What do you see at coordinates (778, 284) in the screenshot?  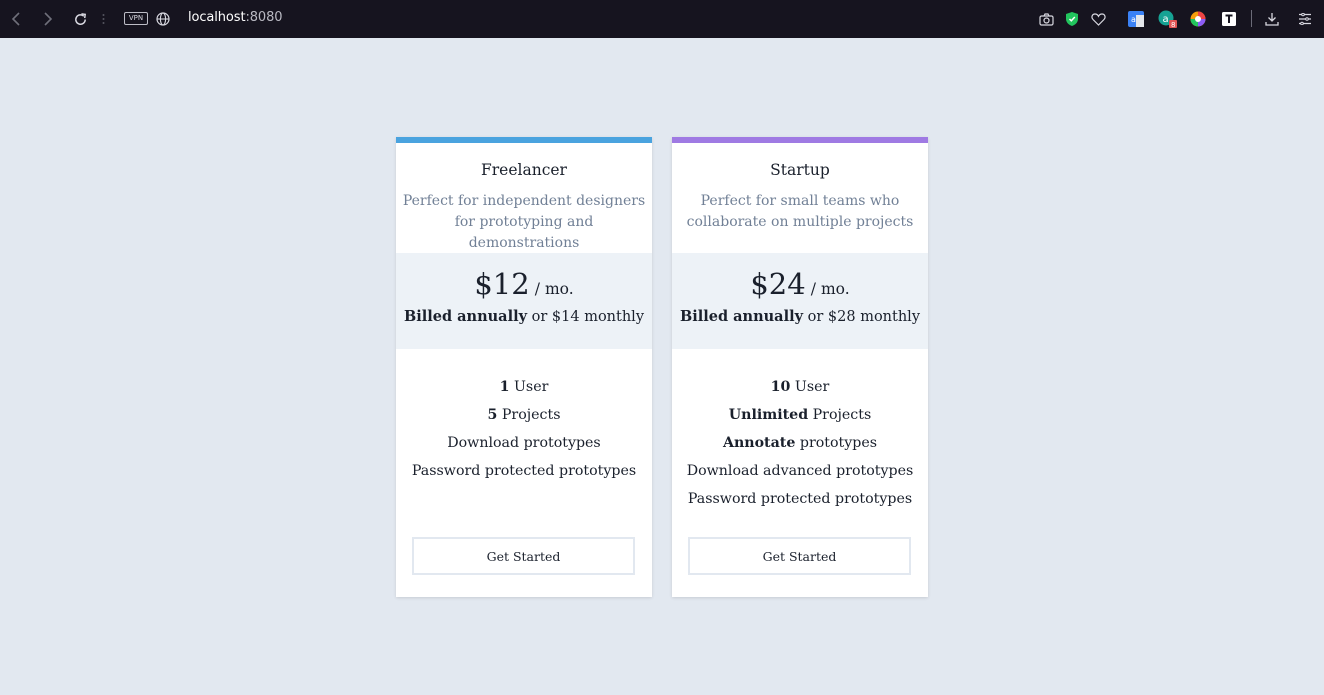 I see `price-amount: $24` at bounding box center [778, 284].